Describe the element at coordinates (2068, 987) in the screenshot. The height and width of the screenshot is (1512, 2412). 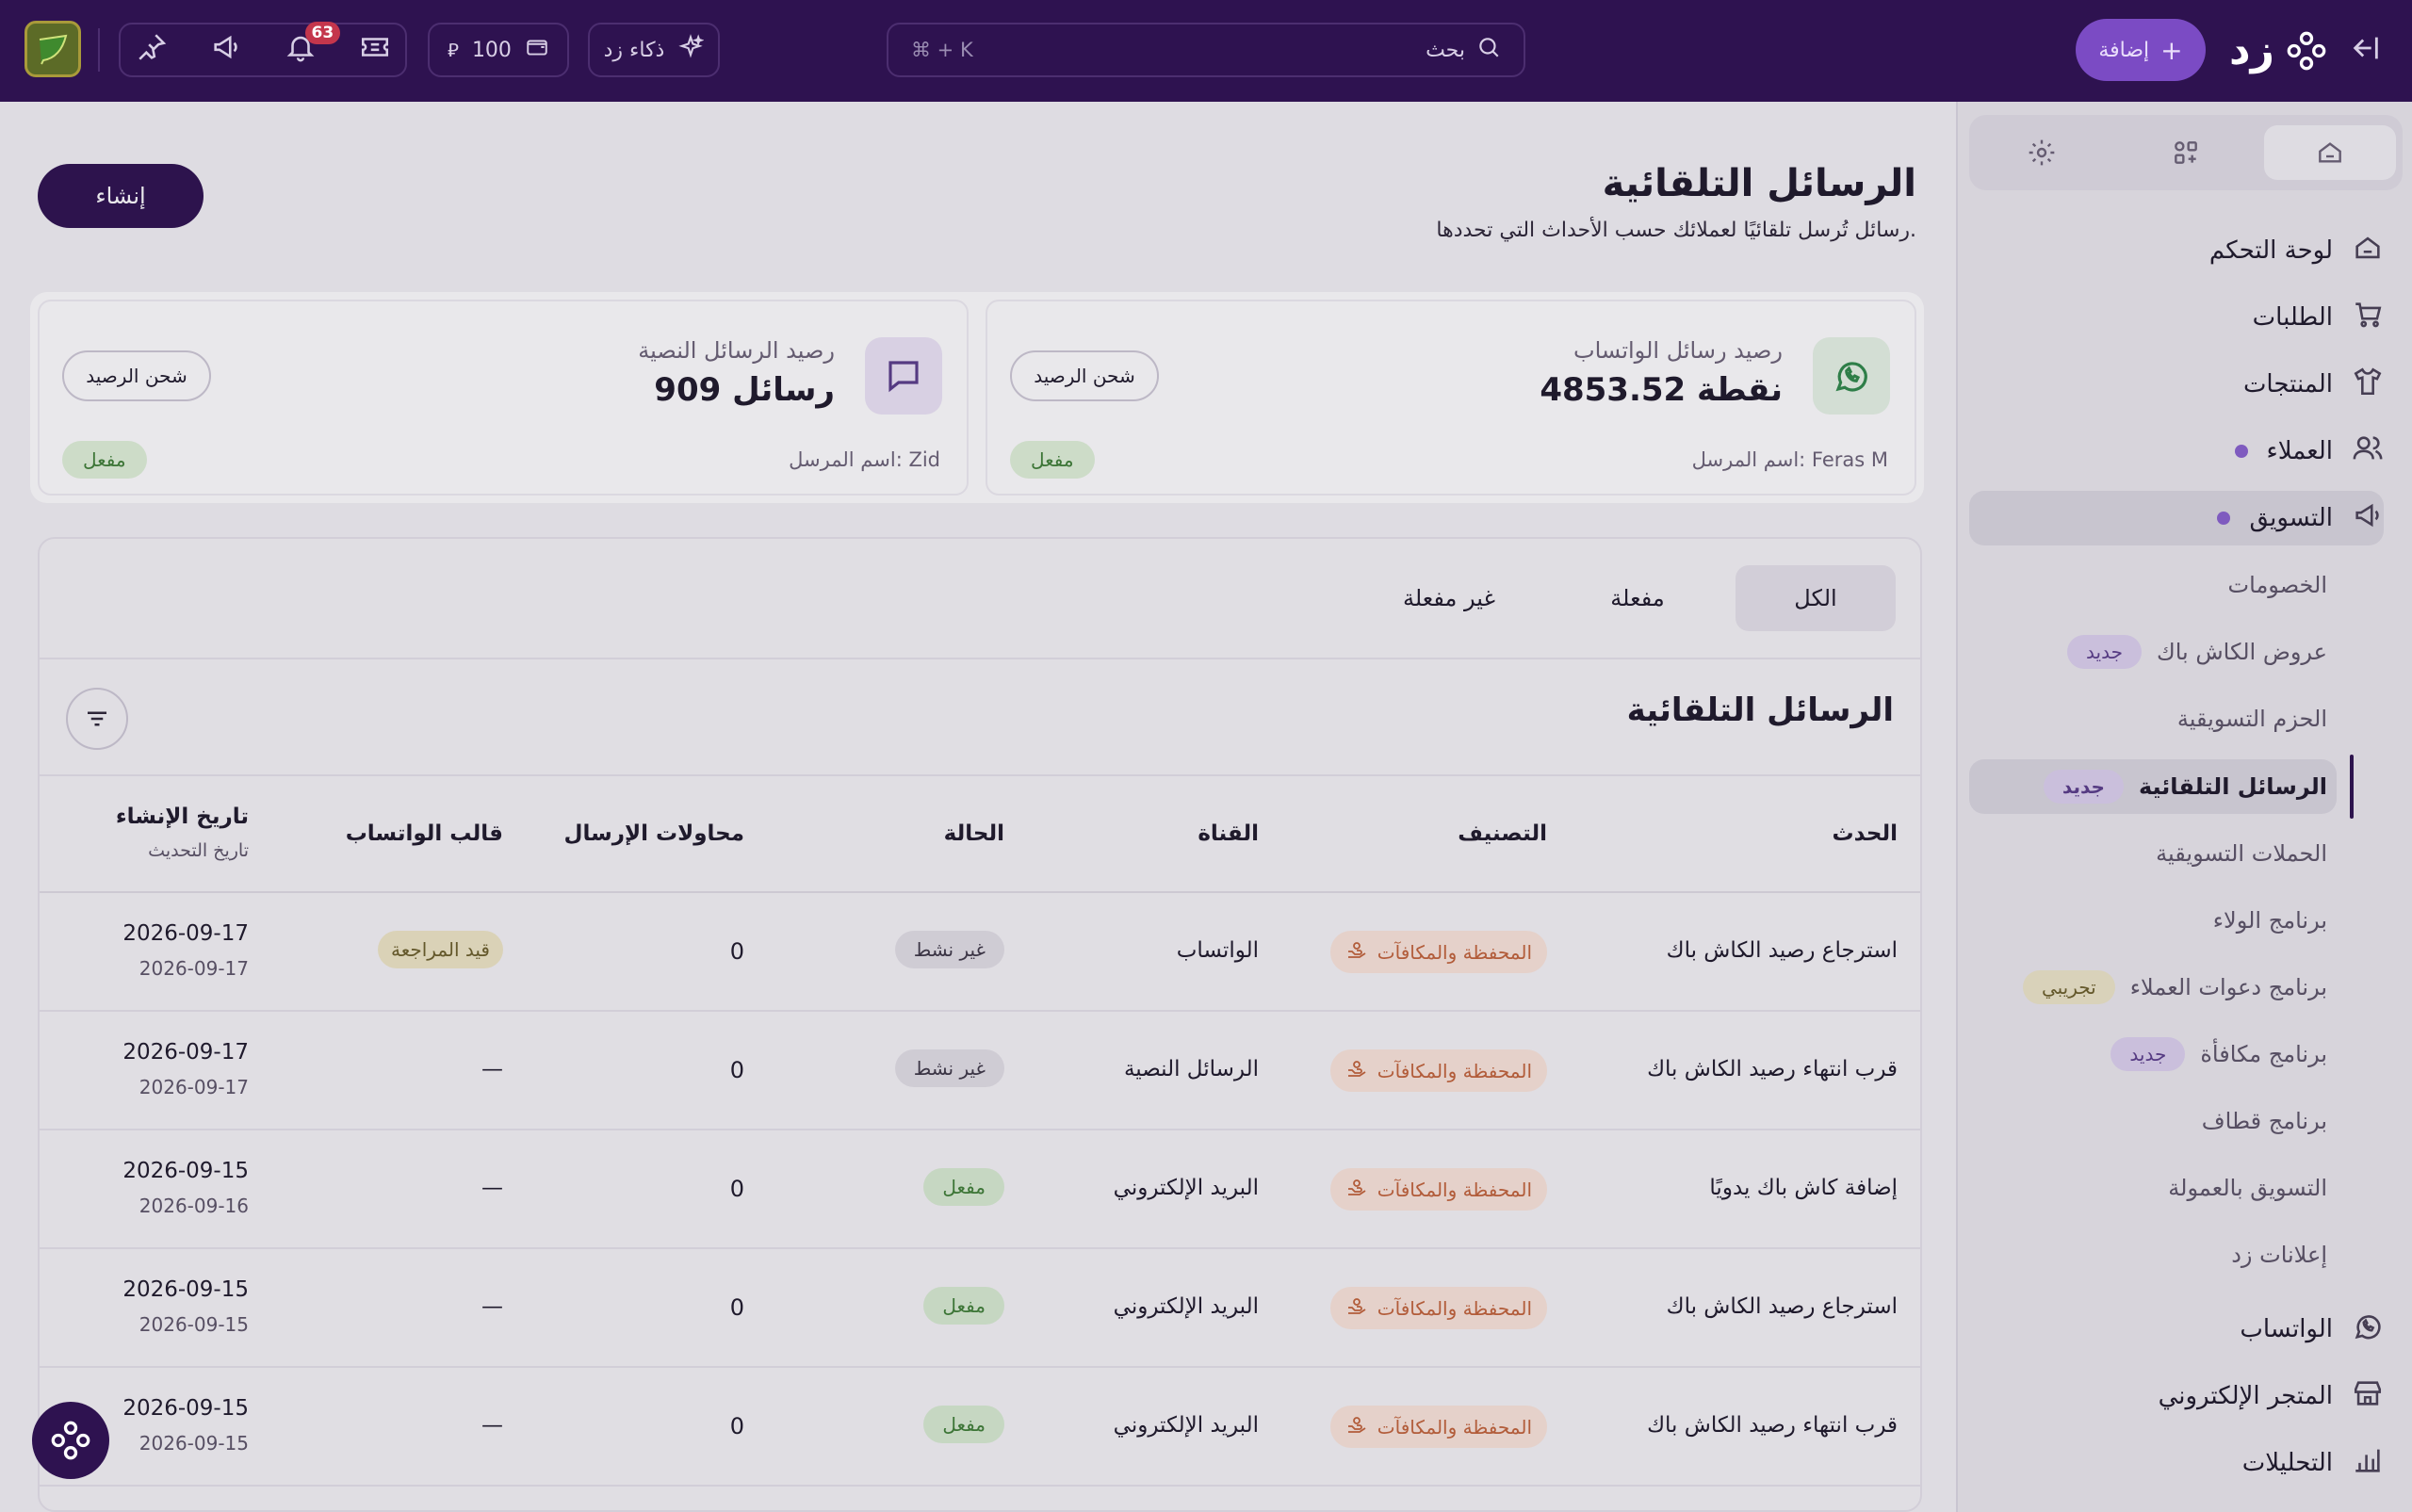
I see `trial-badge: تجريبي` at that location.